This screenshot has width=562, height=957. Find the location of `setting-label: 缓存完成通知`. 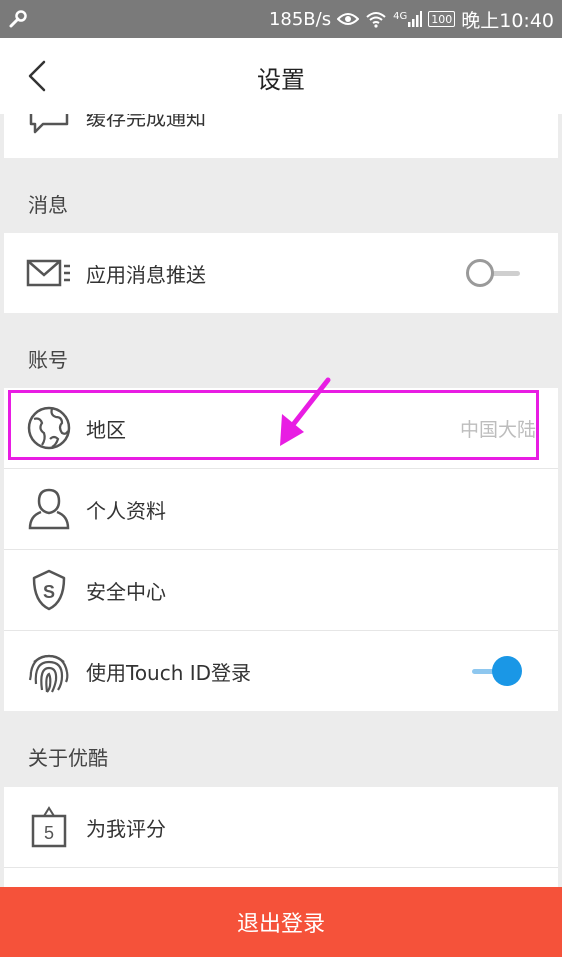

setting-label: 缓存完成通知 is located at coordinates (146, 122).